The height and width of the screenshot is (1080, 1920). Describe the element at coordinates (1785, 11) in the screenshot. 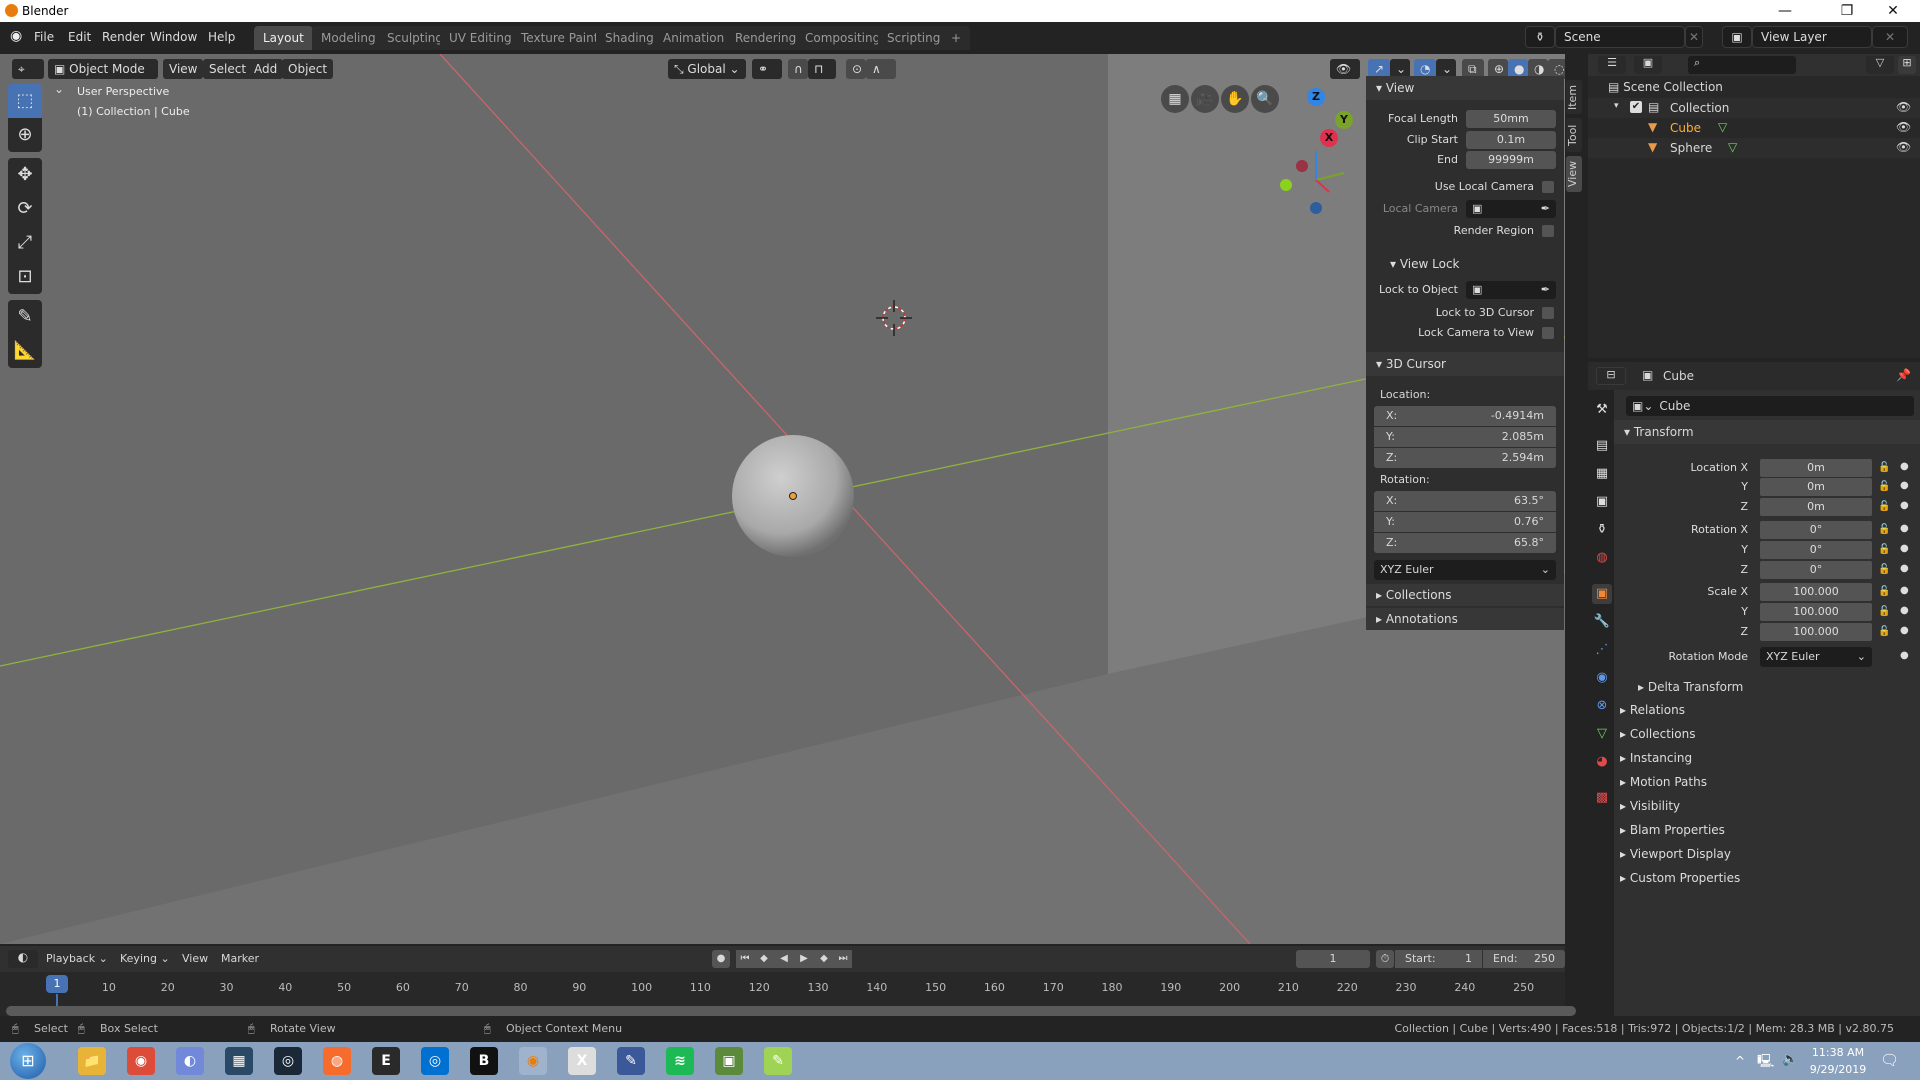

I see `minimize-button: —` at that location.